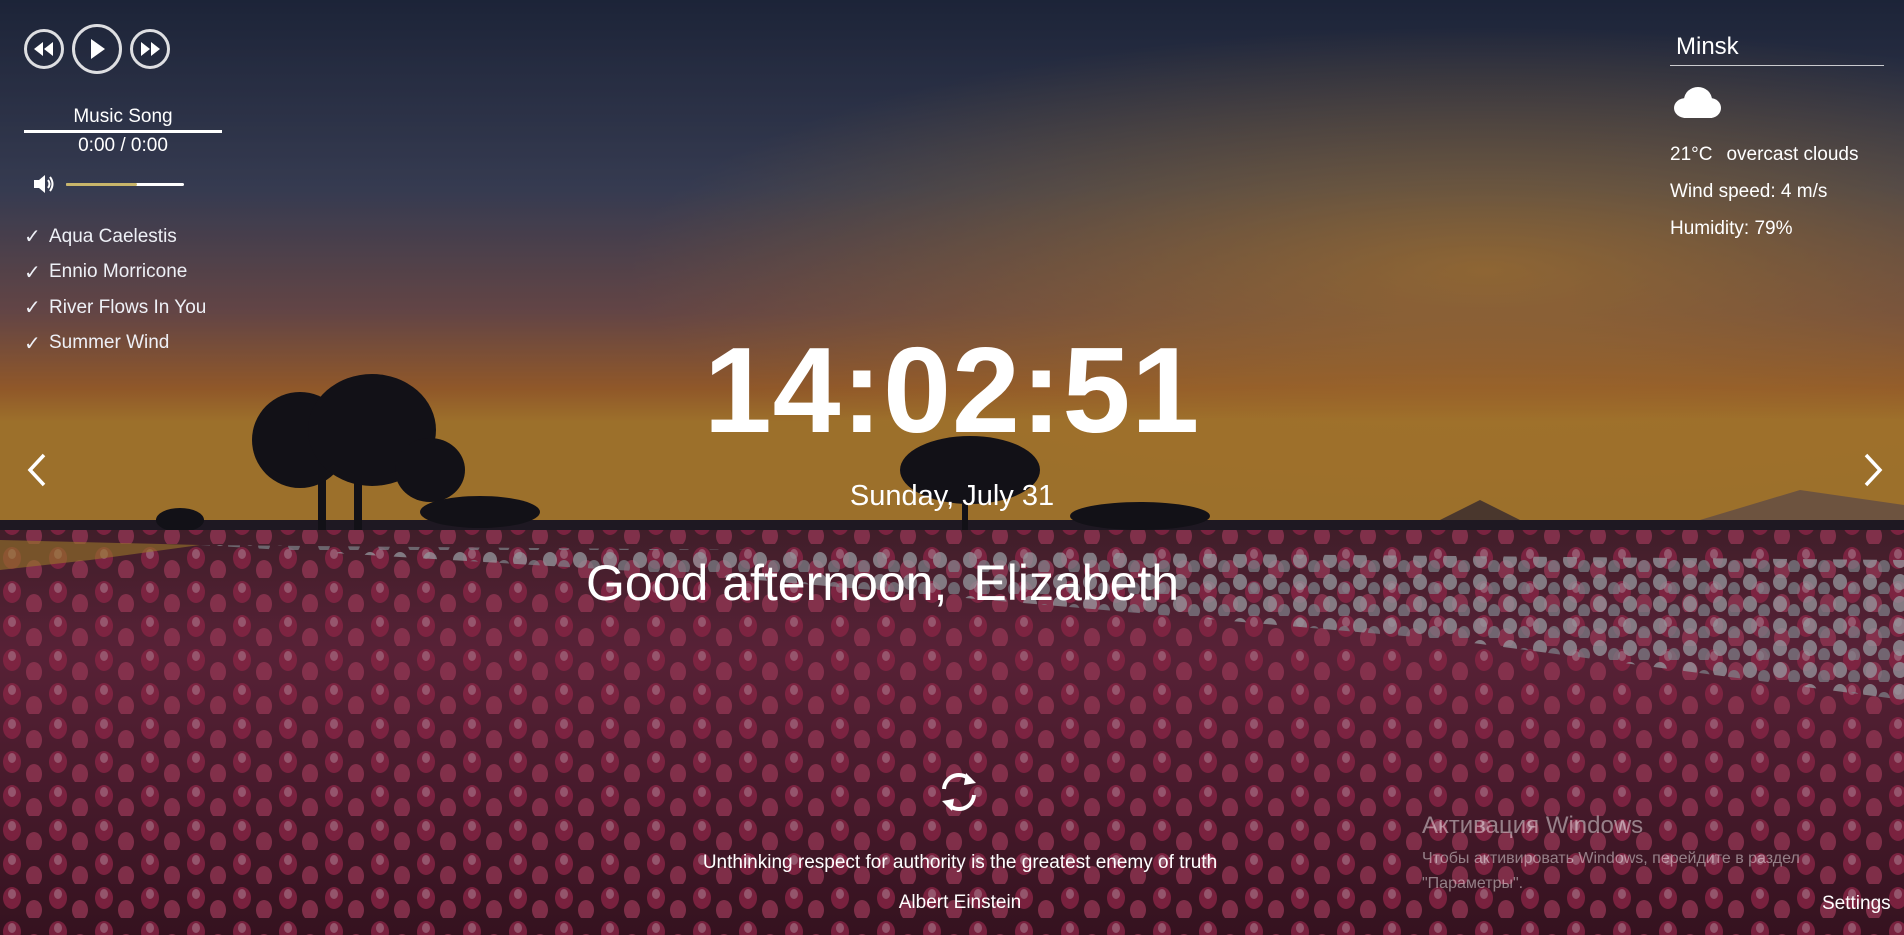 This screenshot has height=935, width=1904. I want to click on play-icon, so click(98, 49).